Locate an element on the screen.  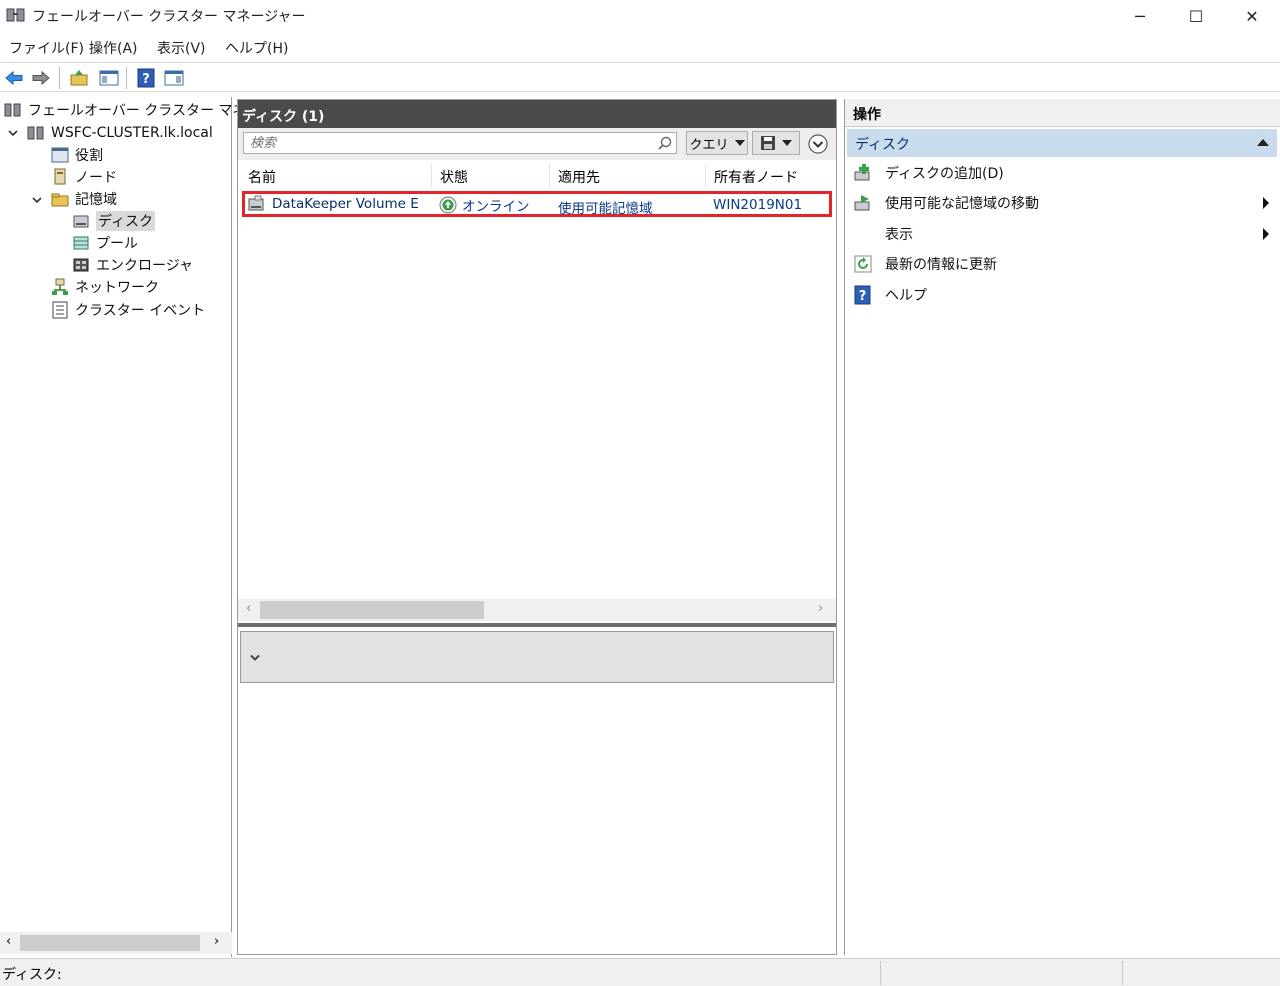
cell-status: オンライン is located at coordinates (484, 205).